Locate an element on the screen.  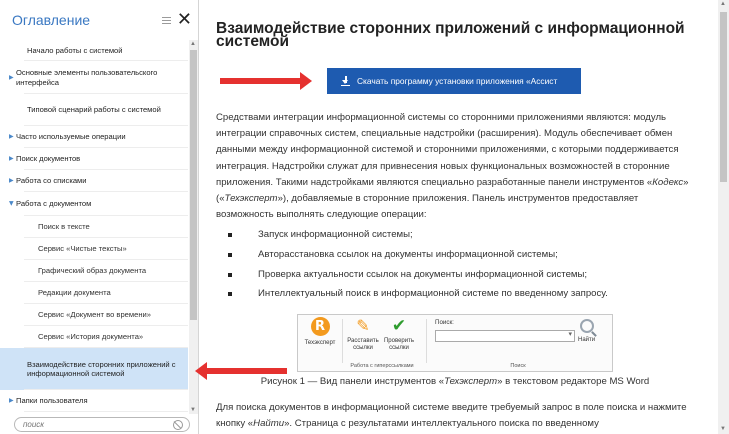
sidebar-item-label: Сервис «История документа» is located at coordinates (91, 337).